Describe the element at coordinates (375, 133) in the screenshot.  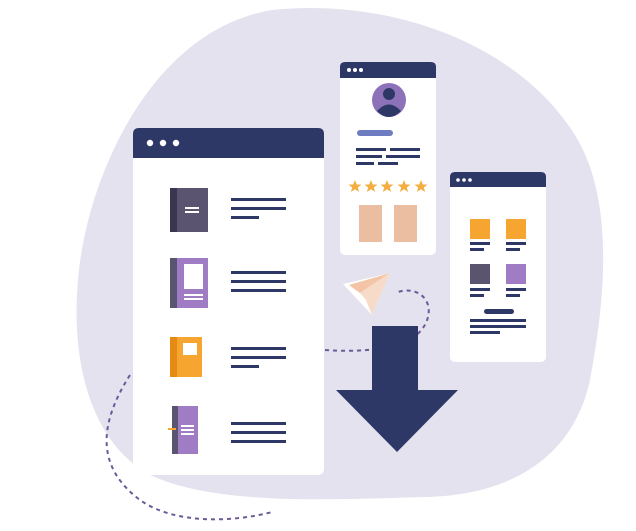
I see `name-bar` at that location.